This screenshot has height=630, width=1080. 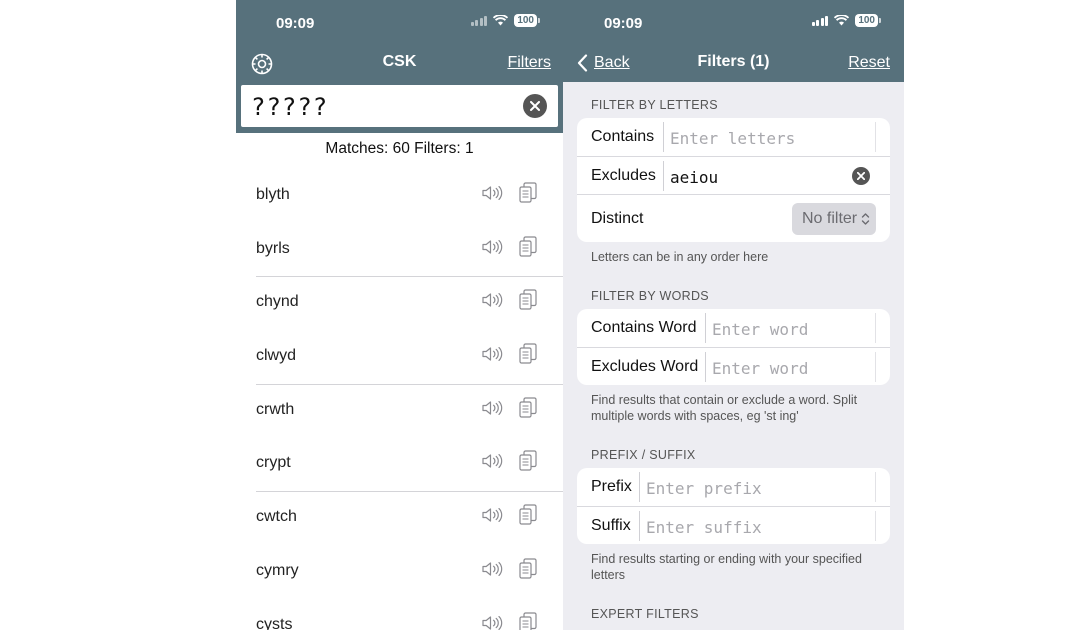 What do you see at coordinates (276, 356) in the screenshot?
I see `word-text: clwyd` at bounding box center [276, 356].